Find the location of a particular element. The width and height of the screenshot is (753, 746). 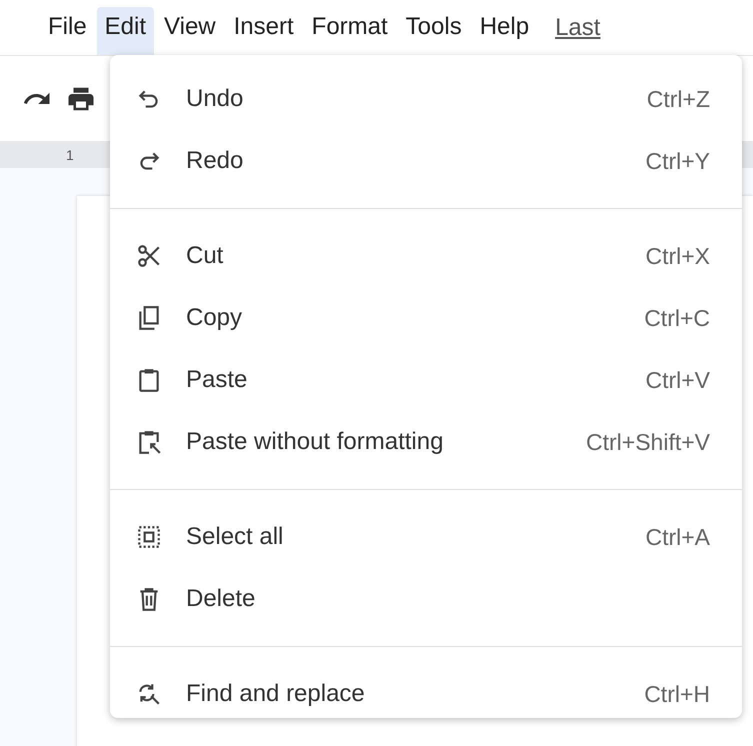

menu-item-label: Copy is located at coordinates (215, 318).